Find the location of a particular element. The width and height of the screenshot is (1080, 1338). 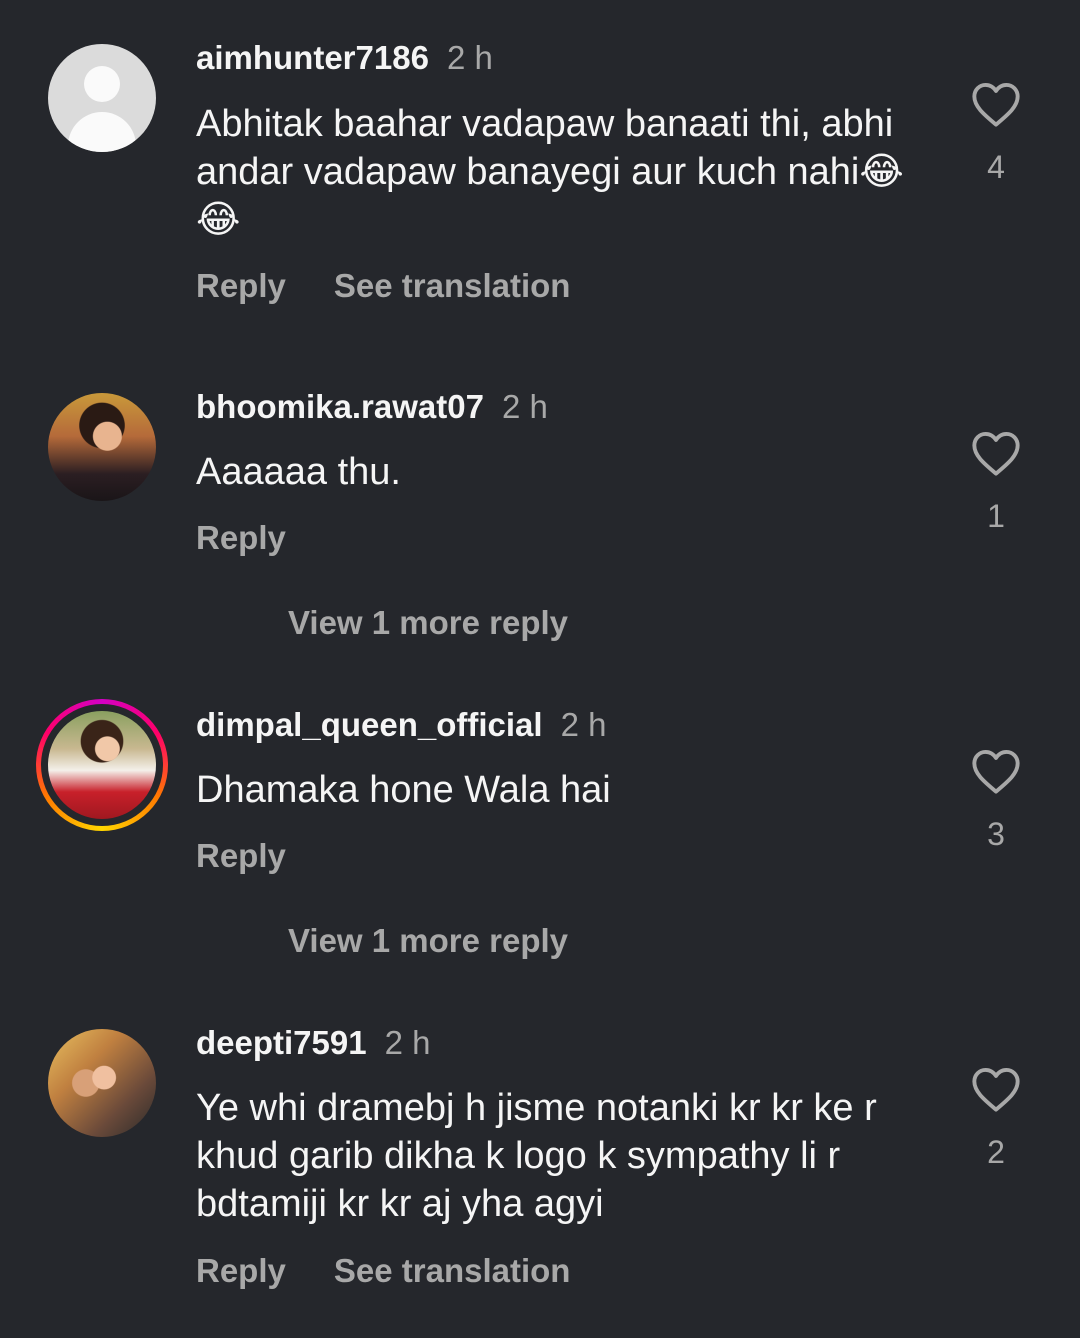

like-count: 3 is located at coordinates (996, 834).